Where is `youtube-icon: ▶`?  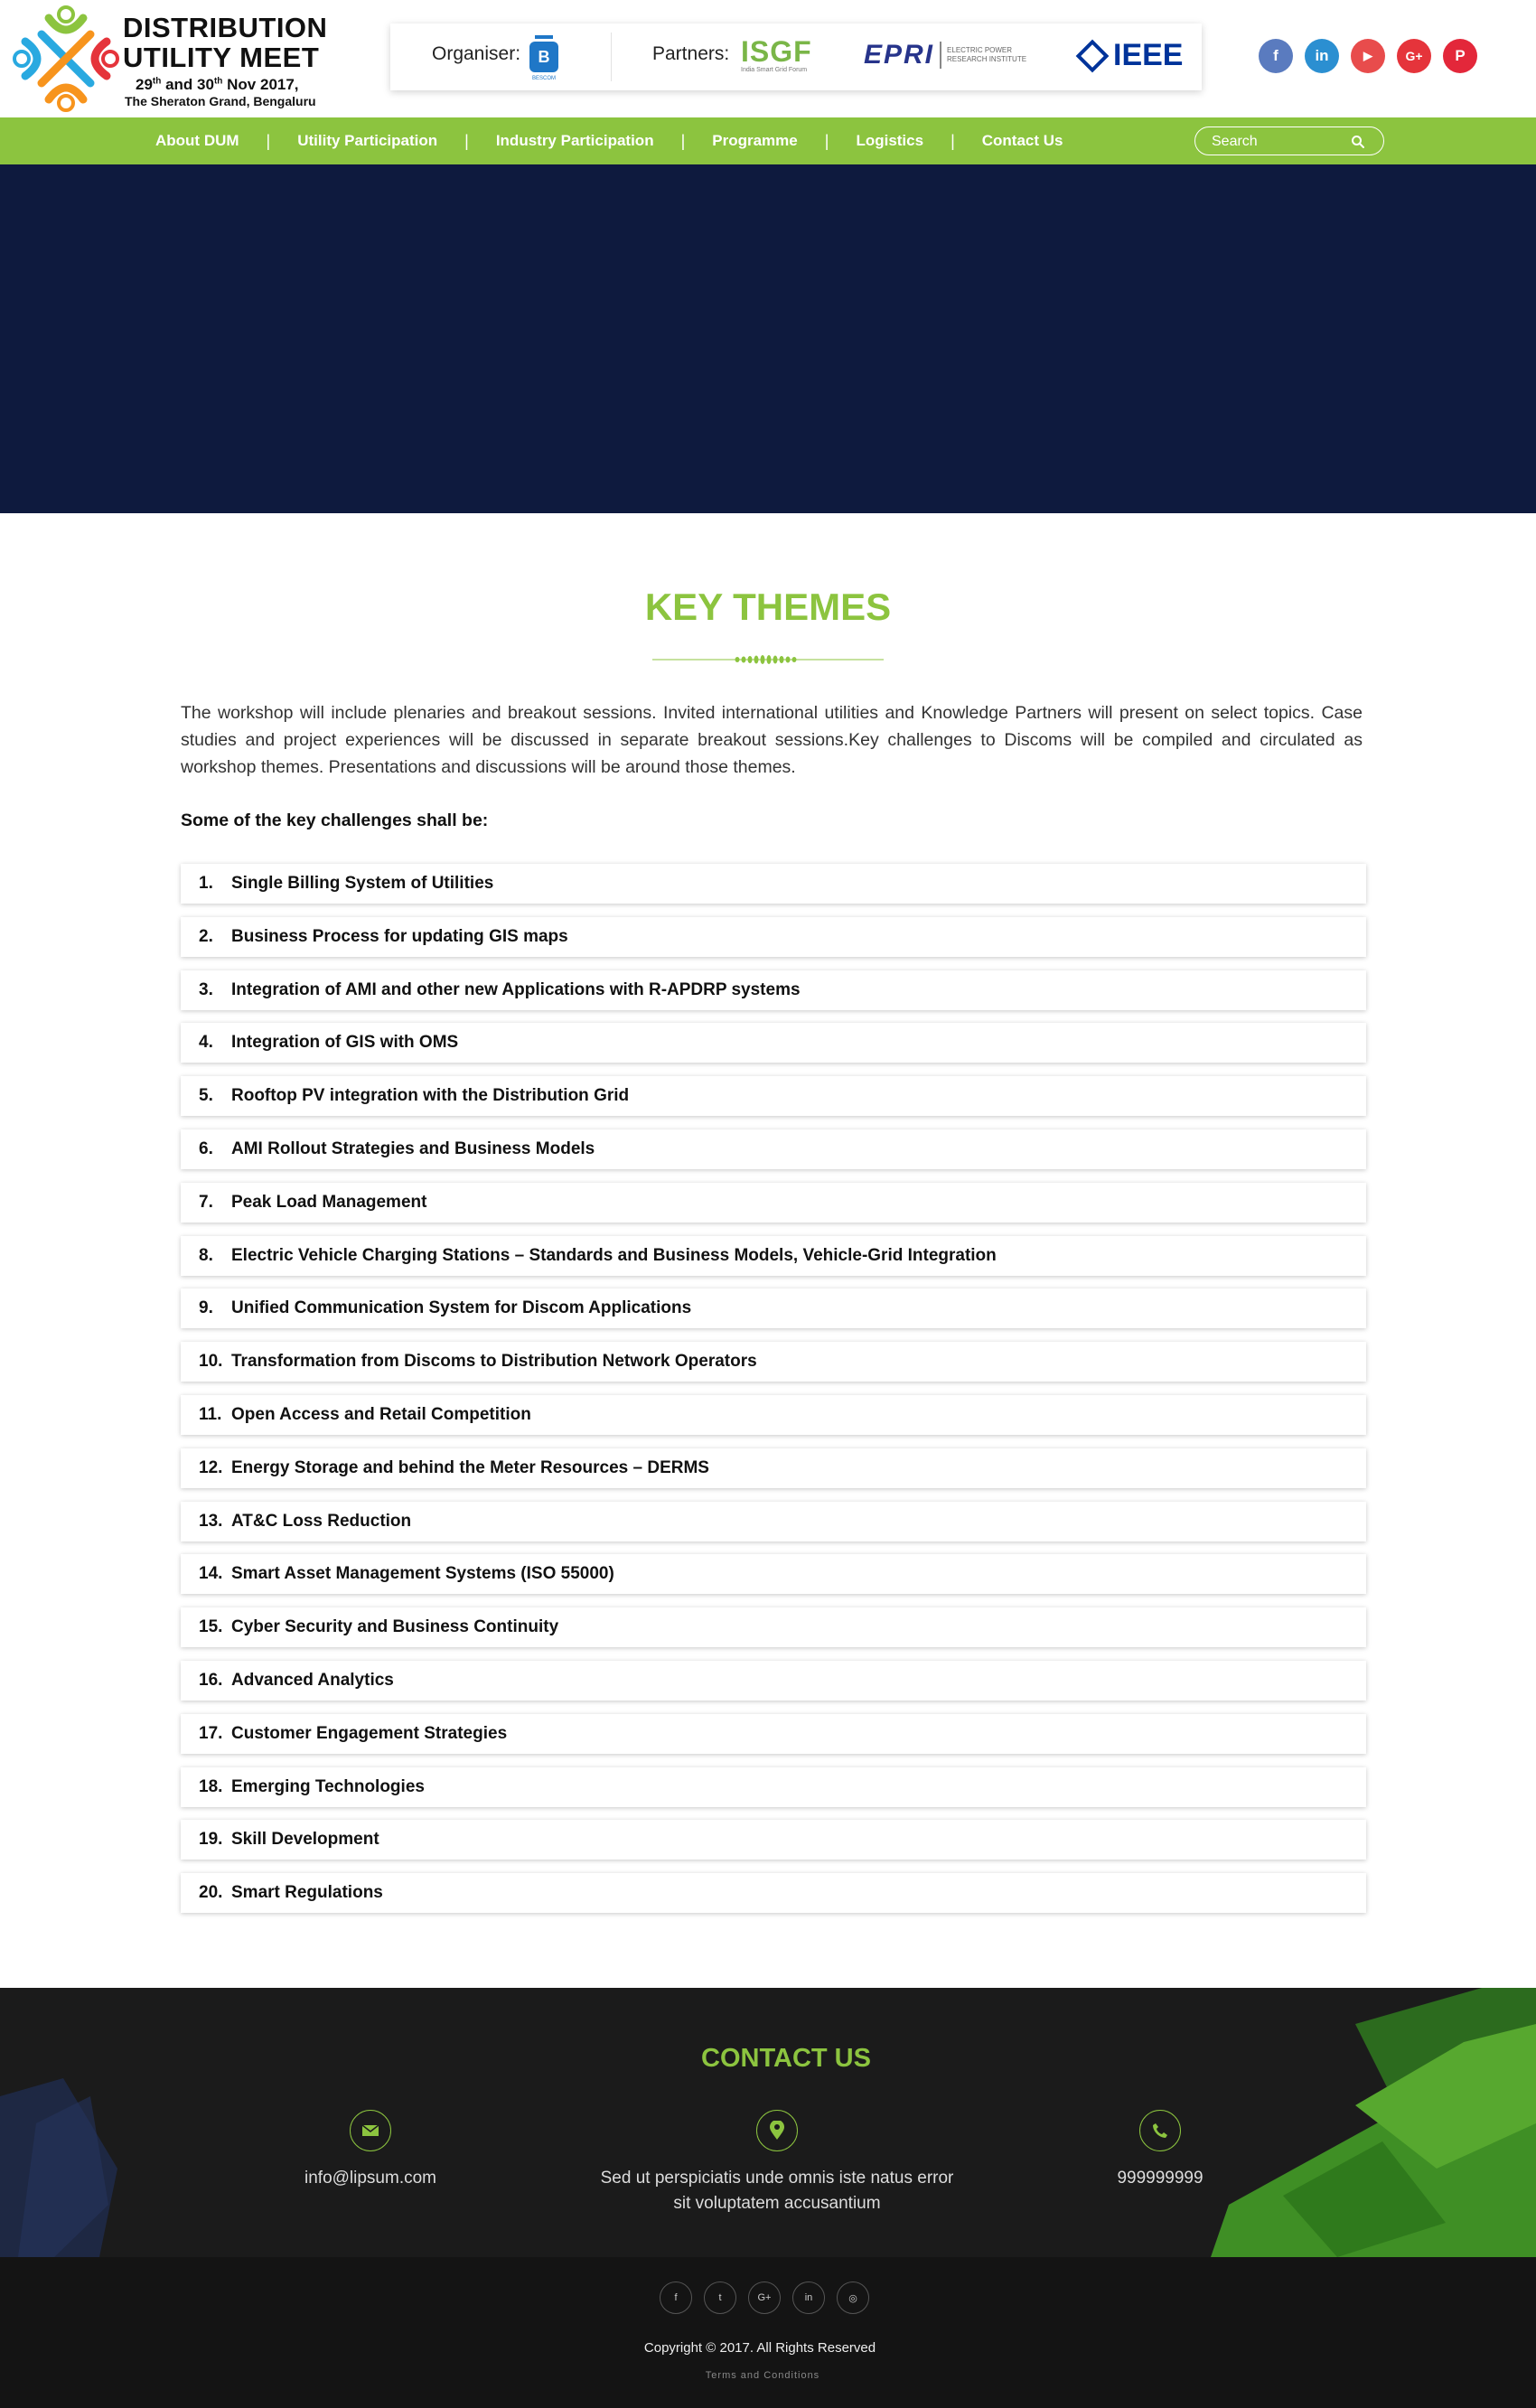 youtube-icon: ▶ is located at coordinates (1368, 56).